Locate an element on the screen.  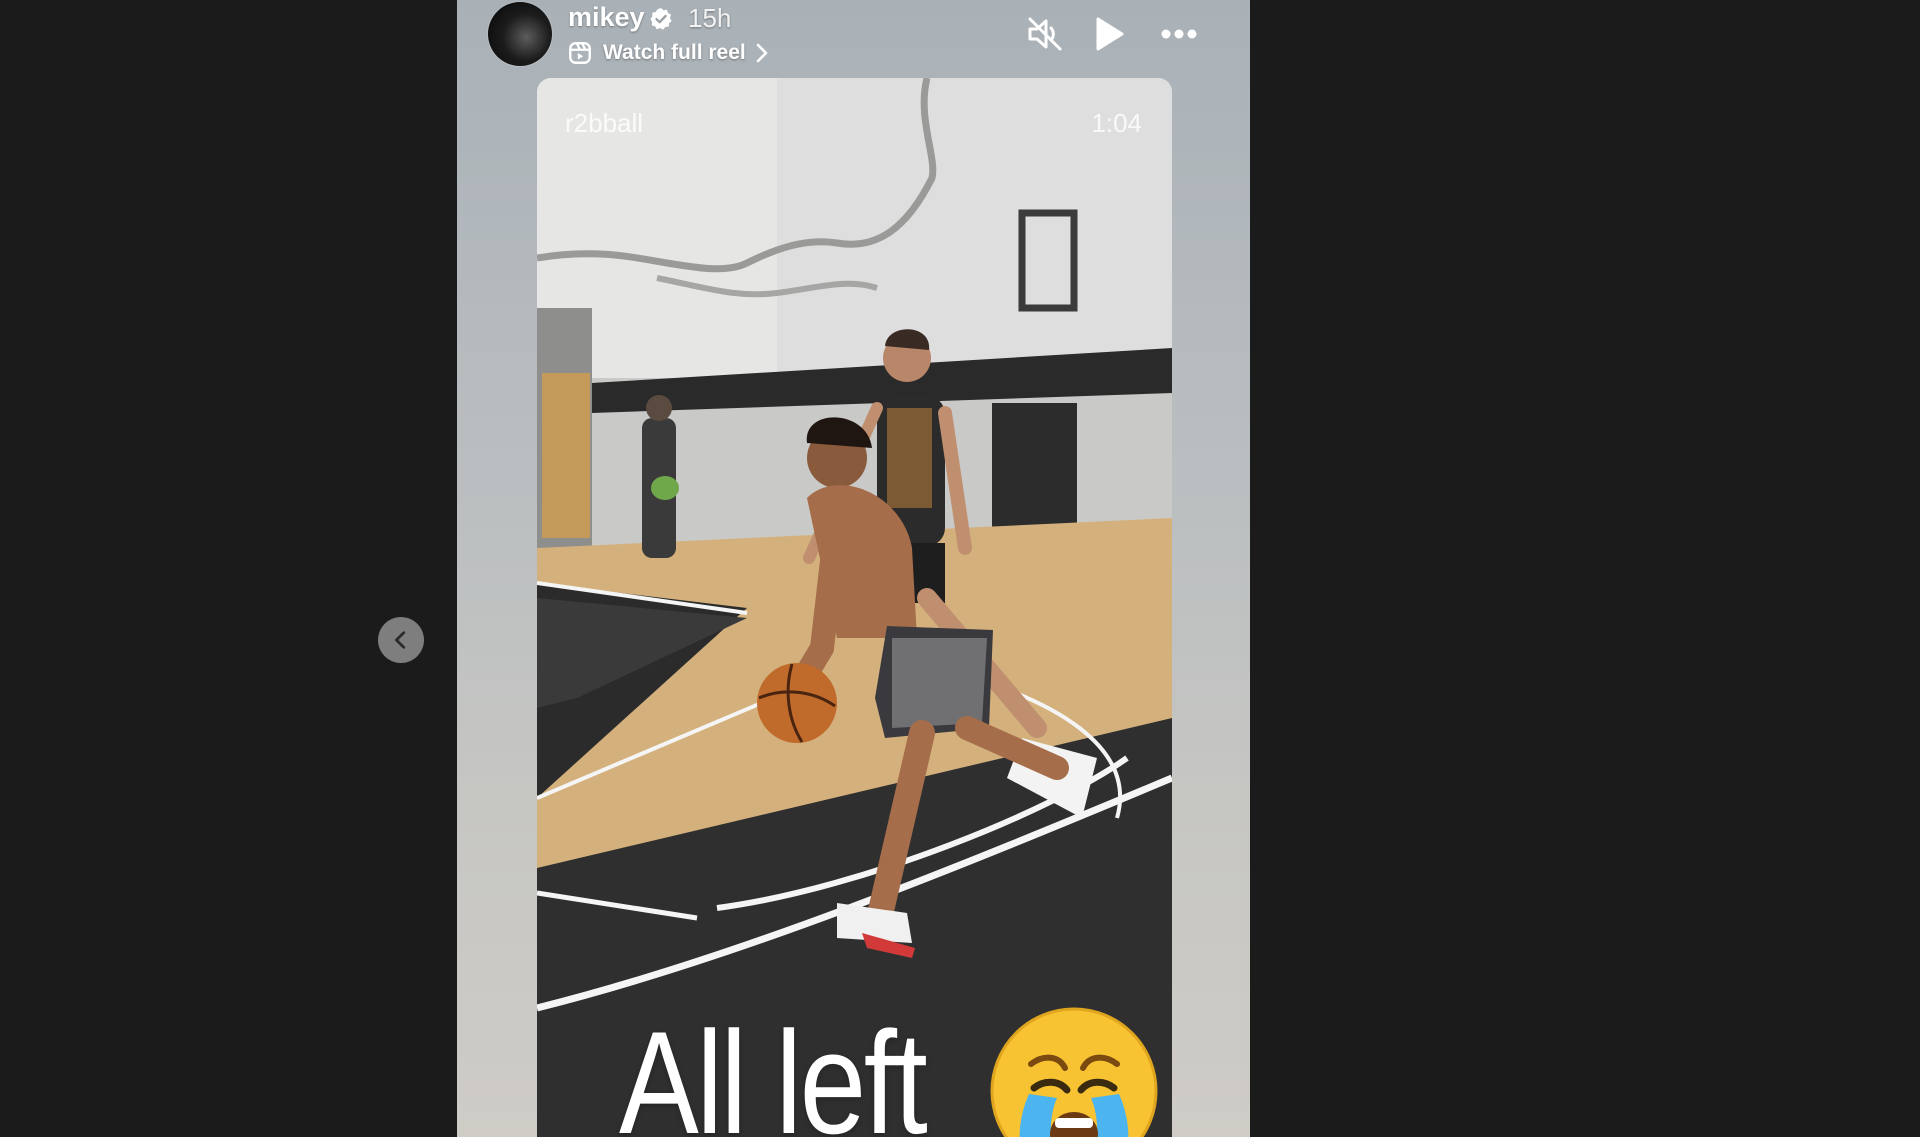
post-time: 15h is located at coordinates (710, 18).